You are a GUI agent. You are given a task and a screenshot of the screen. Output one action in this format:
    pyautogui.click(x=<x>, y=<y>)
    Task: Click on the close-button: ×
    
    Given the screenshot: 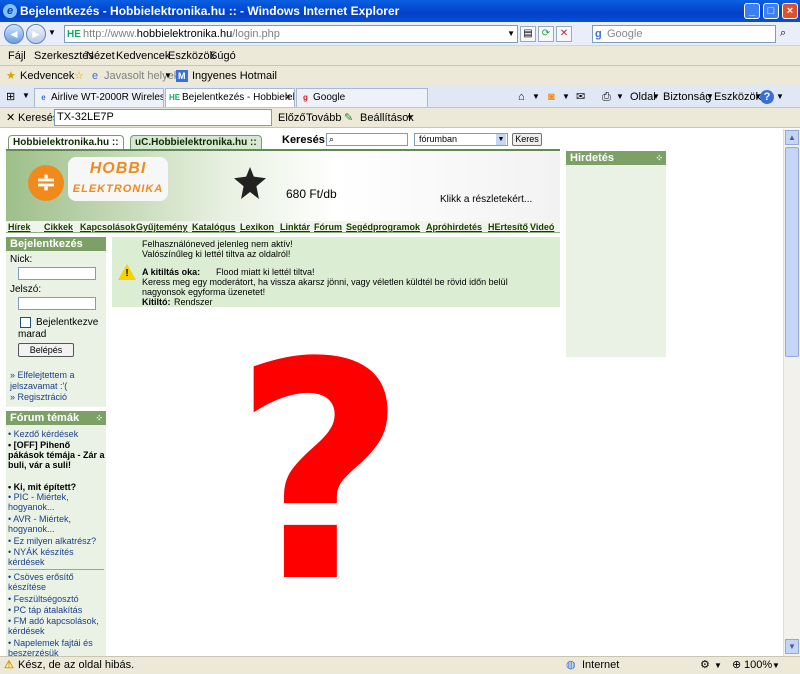 What is the action you would take?
    pyautogui.click(x=790, y=11)
    